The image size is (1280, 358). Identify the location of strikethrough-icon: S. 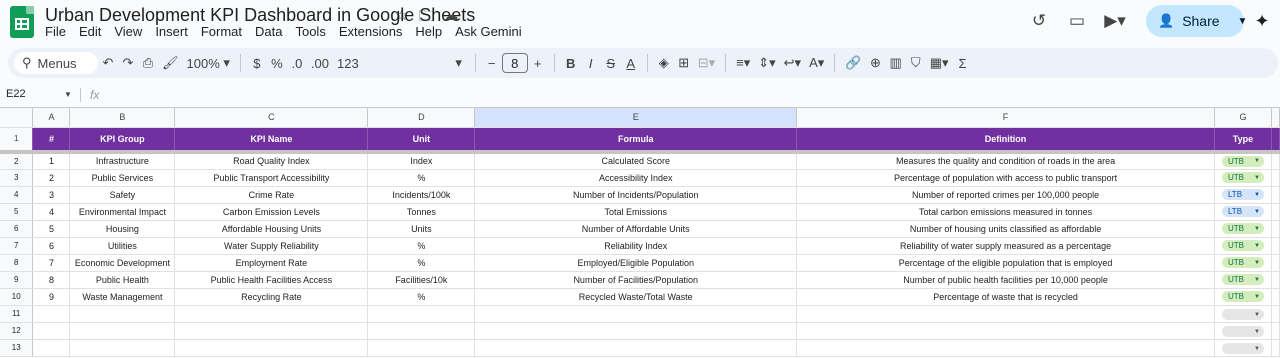
(611, 63).